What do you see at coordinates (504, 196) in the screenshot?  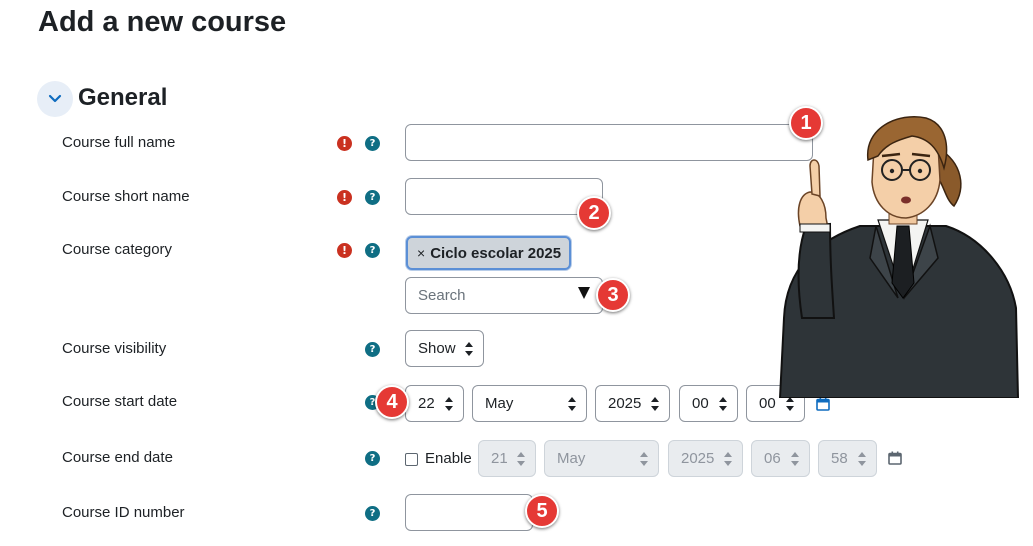 I see `shortname-input` at bounding box center [504, 196].